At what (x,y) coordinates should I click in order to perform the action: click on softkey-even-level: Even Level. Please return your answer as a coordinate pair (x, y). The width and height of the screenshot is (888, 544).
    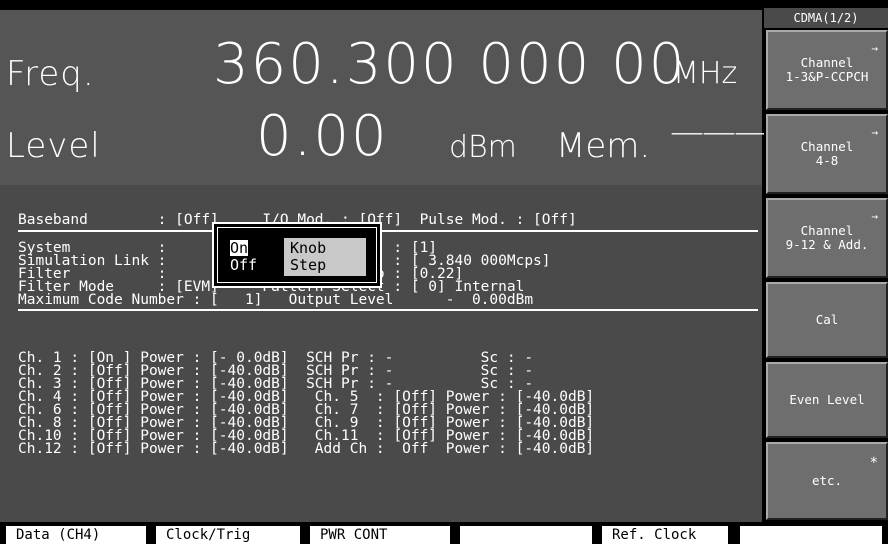
    Looking at the image, I should click on (827, 400).